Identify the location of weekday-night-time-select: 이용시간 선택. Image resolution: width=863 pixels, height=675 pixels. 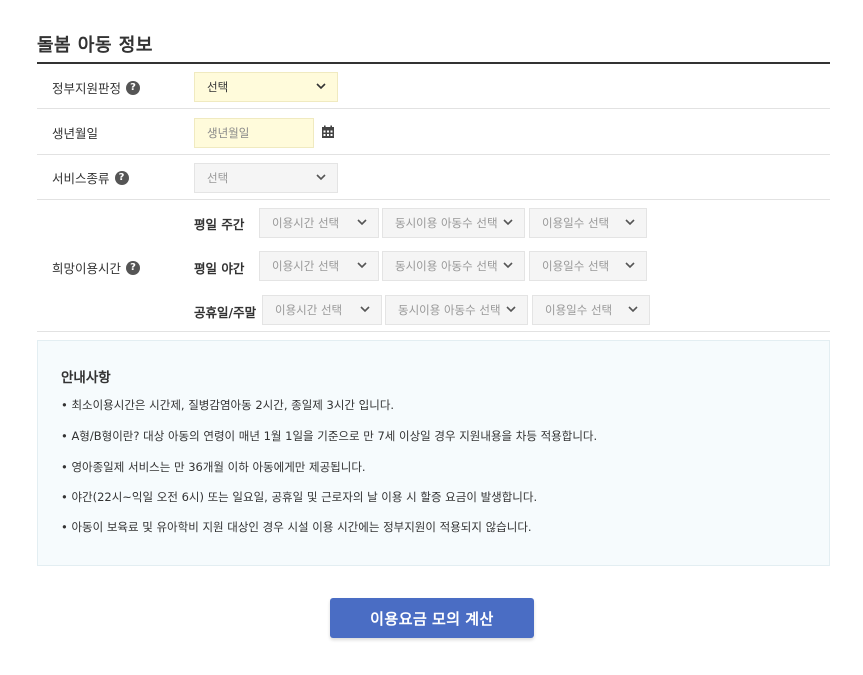
(319, 266).